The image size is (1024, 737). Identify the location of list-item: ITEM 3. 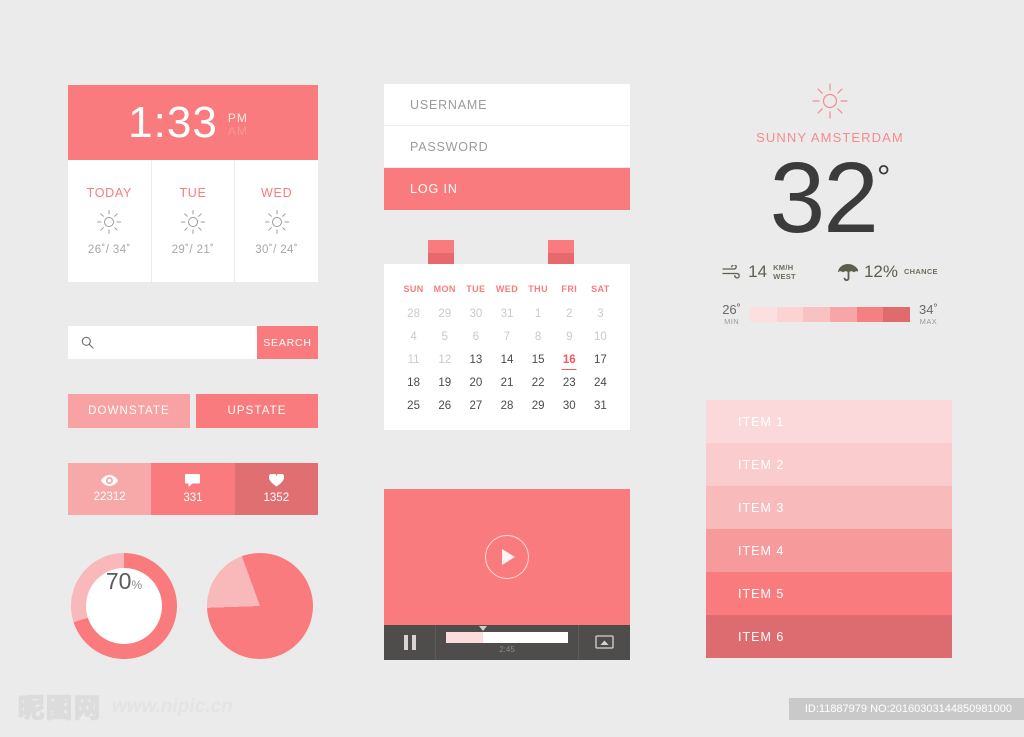
(829, 507).